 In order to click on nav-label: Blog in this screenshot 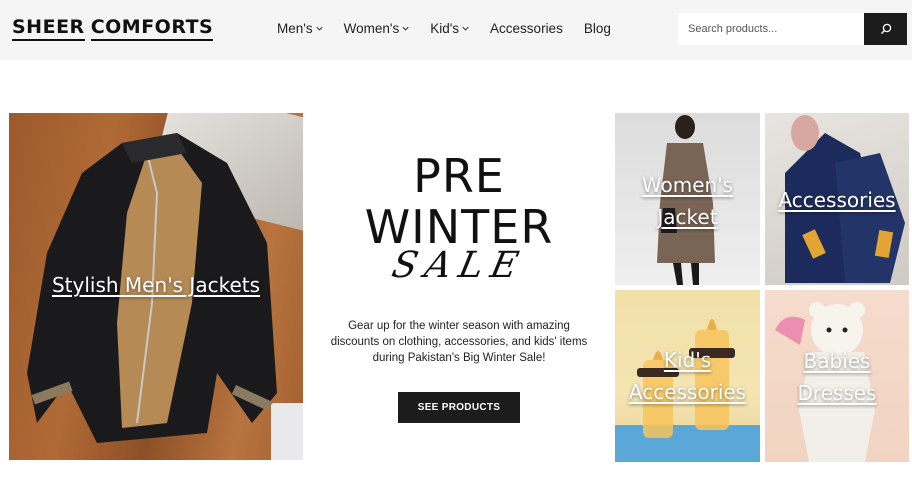, I will do `click(597, 28)`.